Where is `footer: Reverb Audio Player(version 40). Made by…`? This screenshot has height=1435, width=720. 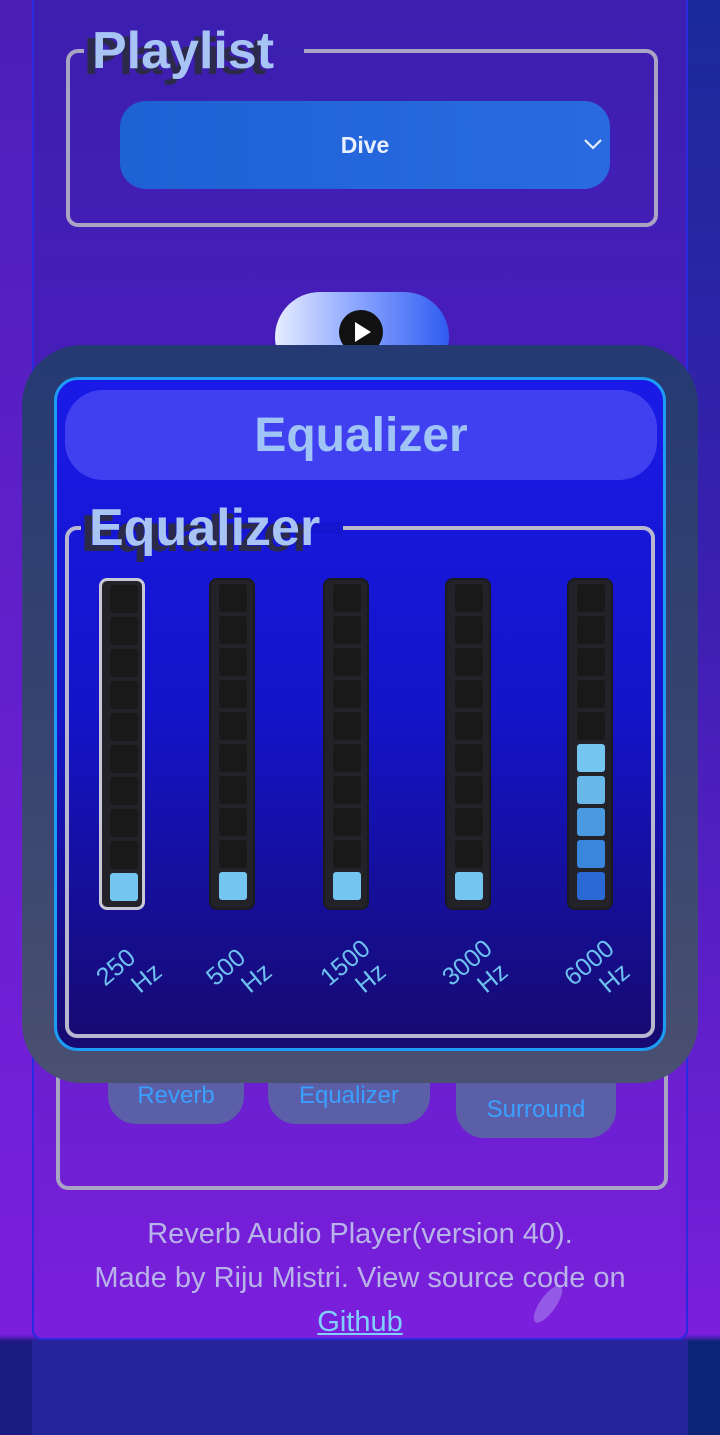
footer: Reverb Audio Player(version 40). Made by… is located at coordinates (360, 1278).